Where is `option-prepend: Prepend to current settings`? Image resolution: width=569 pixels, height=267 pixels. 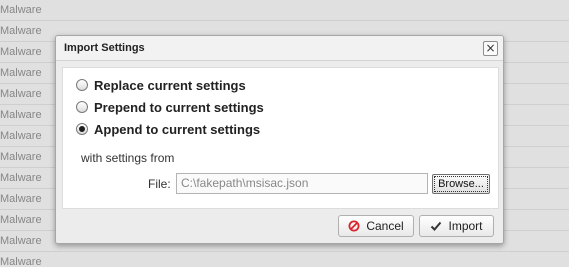 option-prepend: Prepend to current settings is located at coordinates (170, 107).